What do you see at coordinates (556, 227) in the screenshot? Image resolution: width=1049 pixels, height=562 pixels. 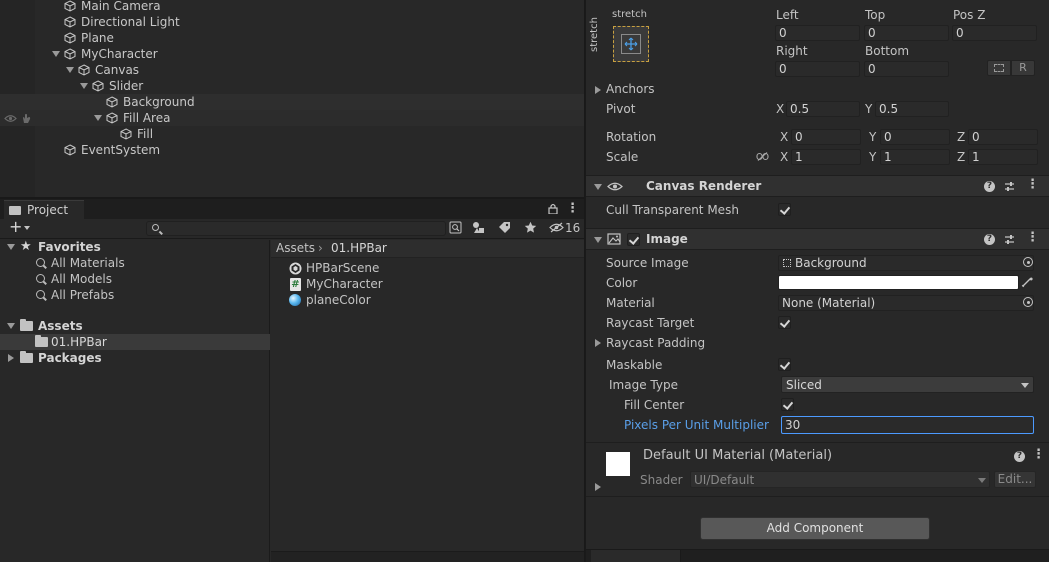 I see `hidden-packages-eye-icon` at bounding box center [556, 227].